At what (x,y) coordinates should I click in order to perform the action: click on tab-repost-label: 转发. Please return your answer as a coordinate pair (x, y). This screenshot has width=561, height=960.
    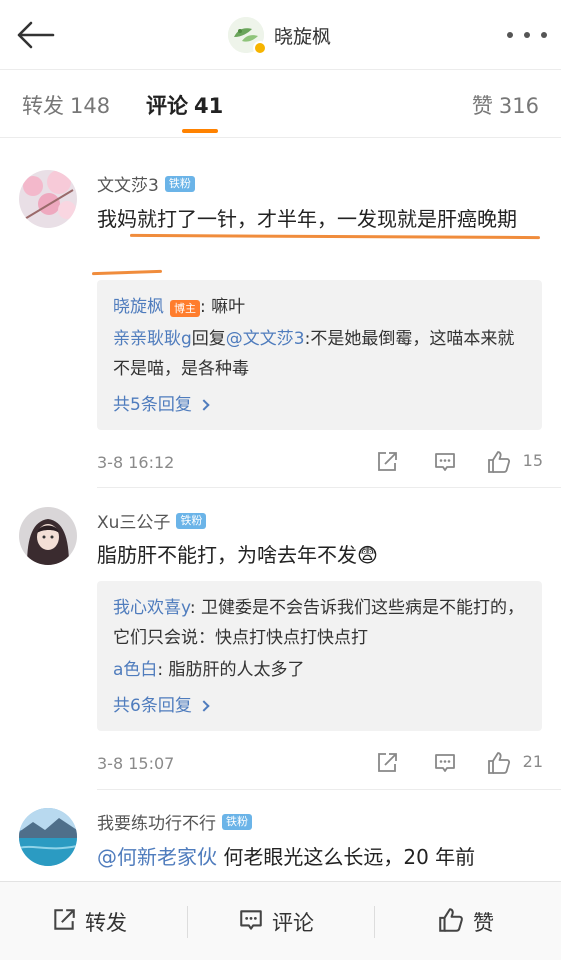
    Looking at the image, I should click on (43, 106).